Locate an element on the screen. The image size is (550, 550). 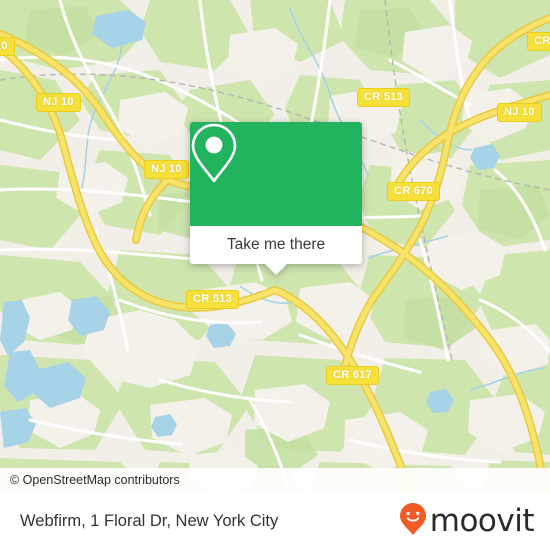
moovit-brand-logo: moovit is located at coordinates (466, 521).